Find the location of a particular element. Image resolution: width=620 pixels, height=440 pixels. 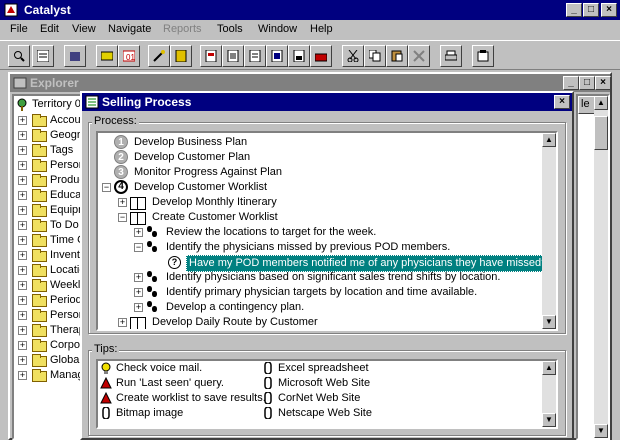

wizard-icon is located at coordinates (159, 56).